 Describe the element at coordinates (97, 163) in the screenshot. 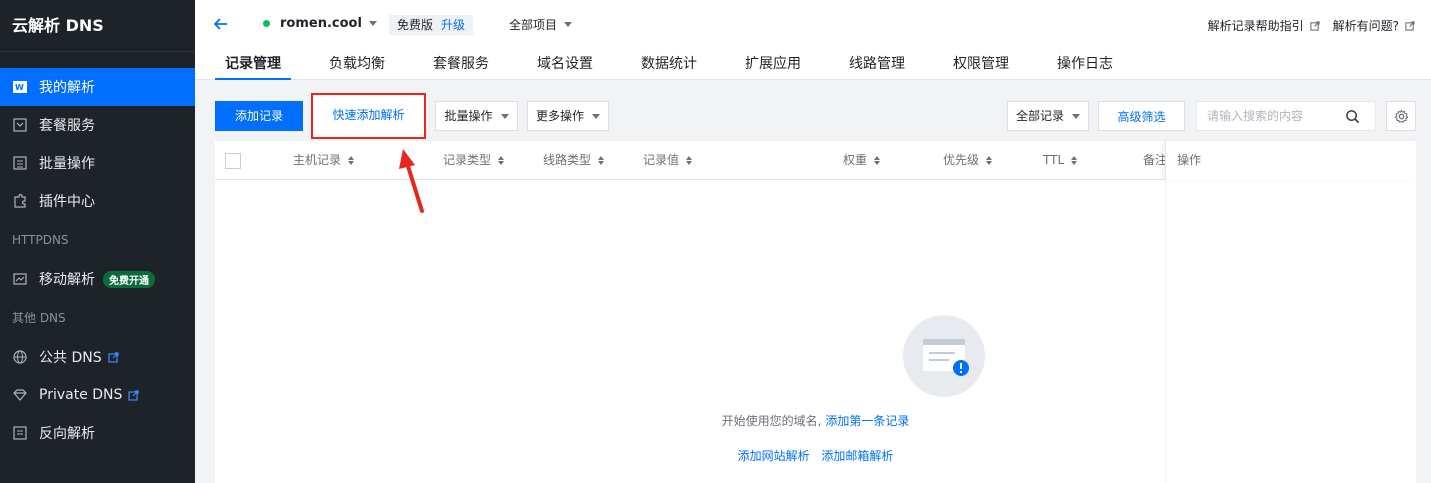

I see `sidebar-item-batch: 批量操作` at that location.